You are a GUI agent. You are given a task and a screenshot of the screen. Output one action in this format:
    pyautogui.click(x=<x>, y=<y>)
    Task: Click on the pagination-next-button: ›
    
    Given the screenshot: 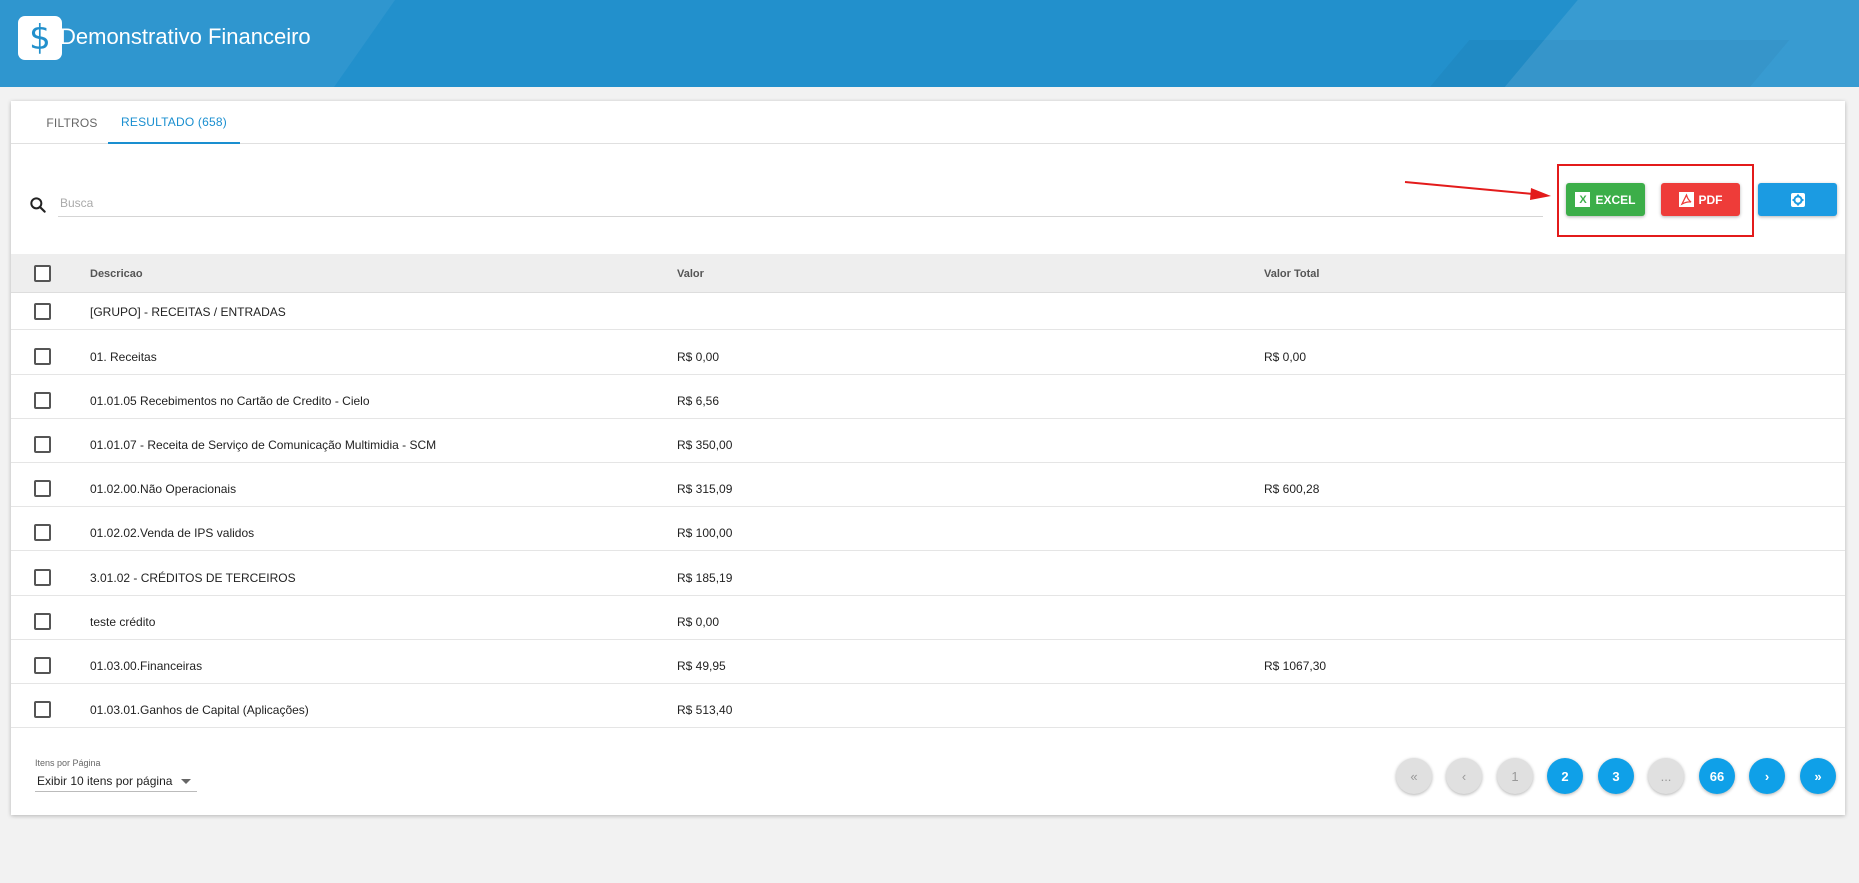 What is the action you would take?
    pyautogui.click(x=1767, y=776)
    